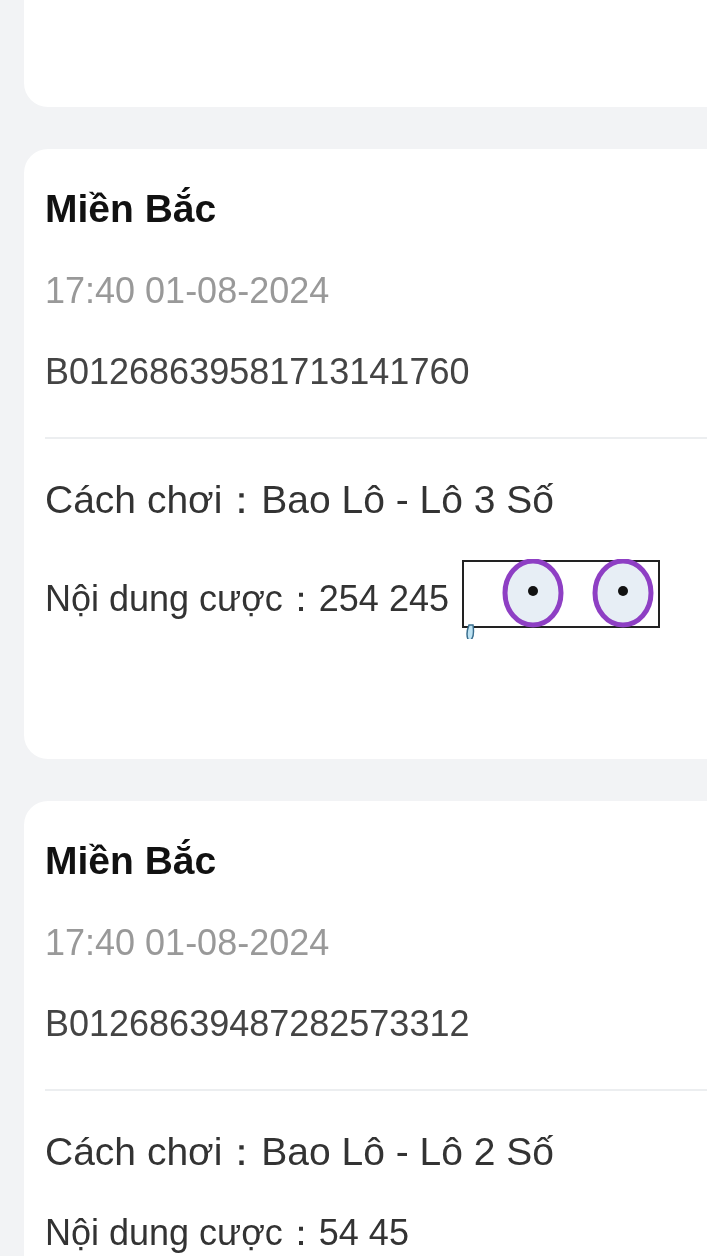 This screenshot has width=707, height=1256. I want to click on bet-code: B01268639487282573312, so click(258, 1024).